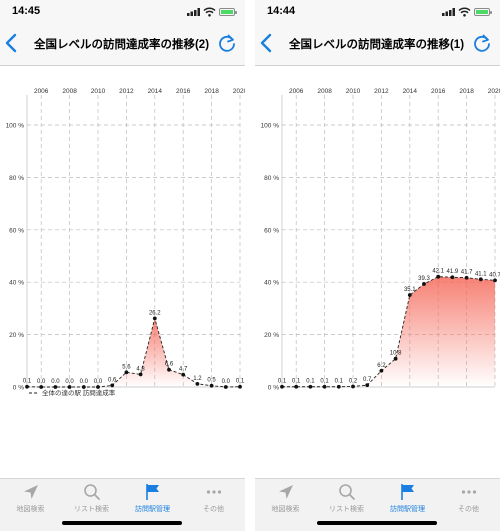 The height and width of the screenshot is (531, 500). What do you see at coordinates (377, 11) in the screenshot?
I see `status-bar: 14:44` at bounding box center [377, 11].